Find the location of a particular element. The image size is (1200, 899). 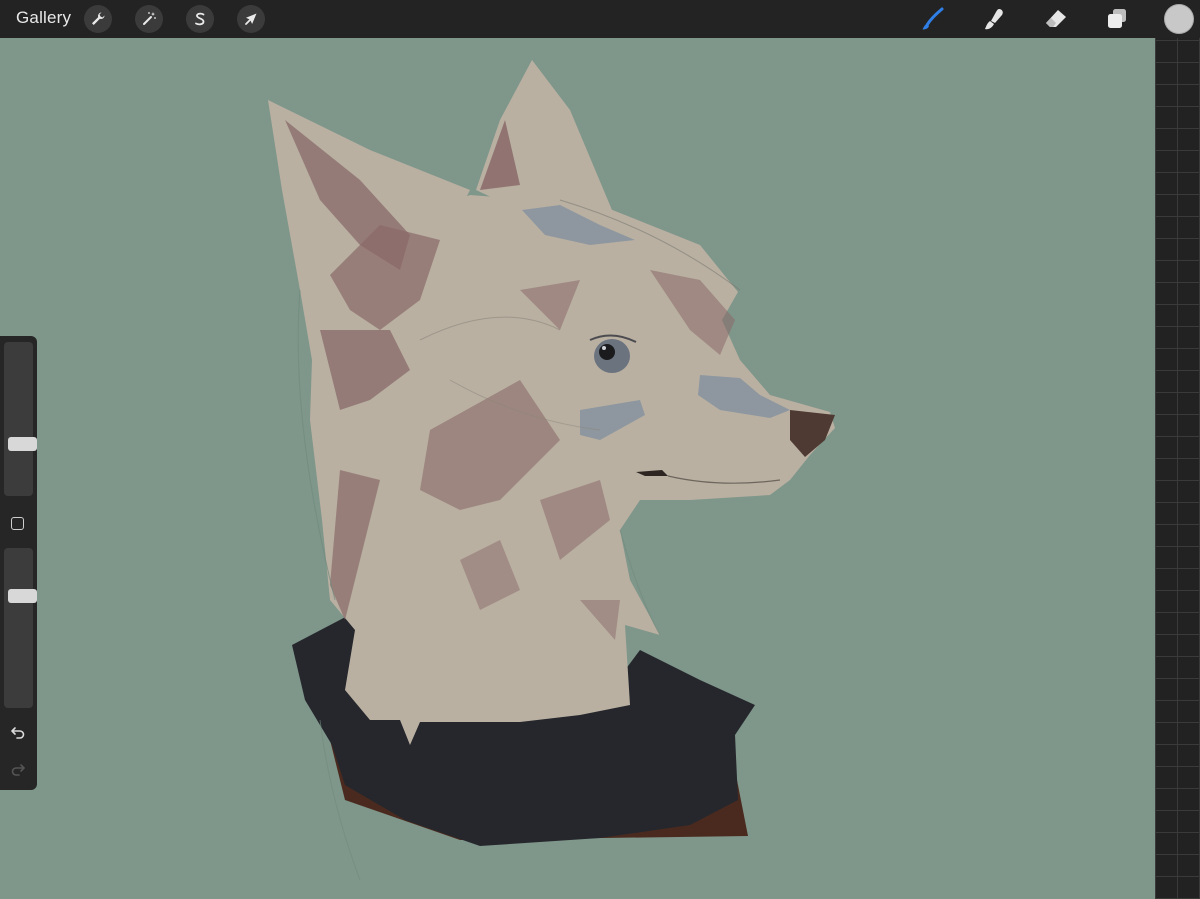

undo-button is located at coordinates (18, 732).